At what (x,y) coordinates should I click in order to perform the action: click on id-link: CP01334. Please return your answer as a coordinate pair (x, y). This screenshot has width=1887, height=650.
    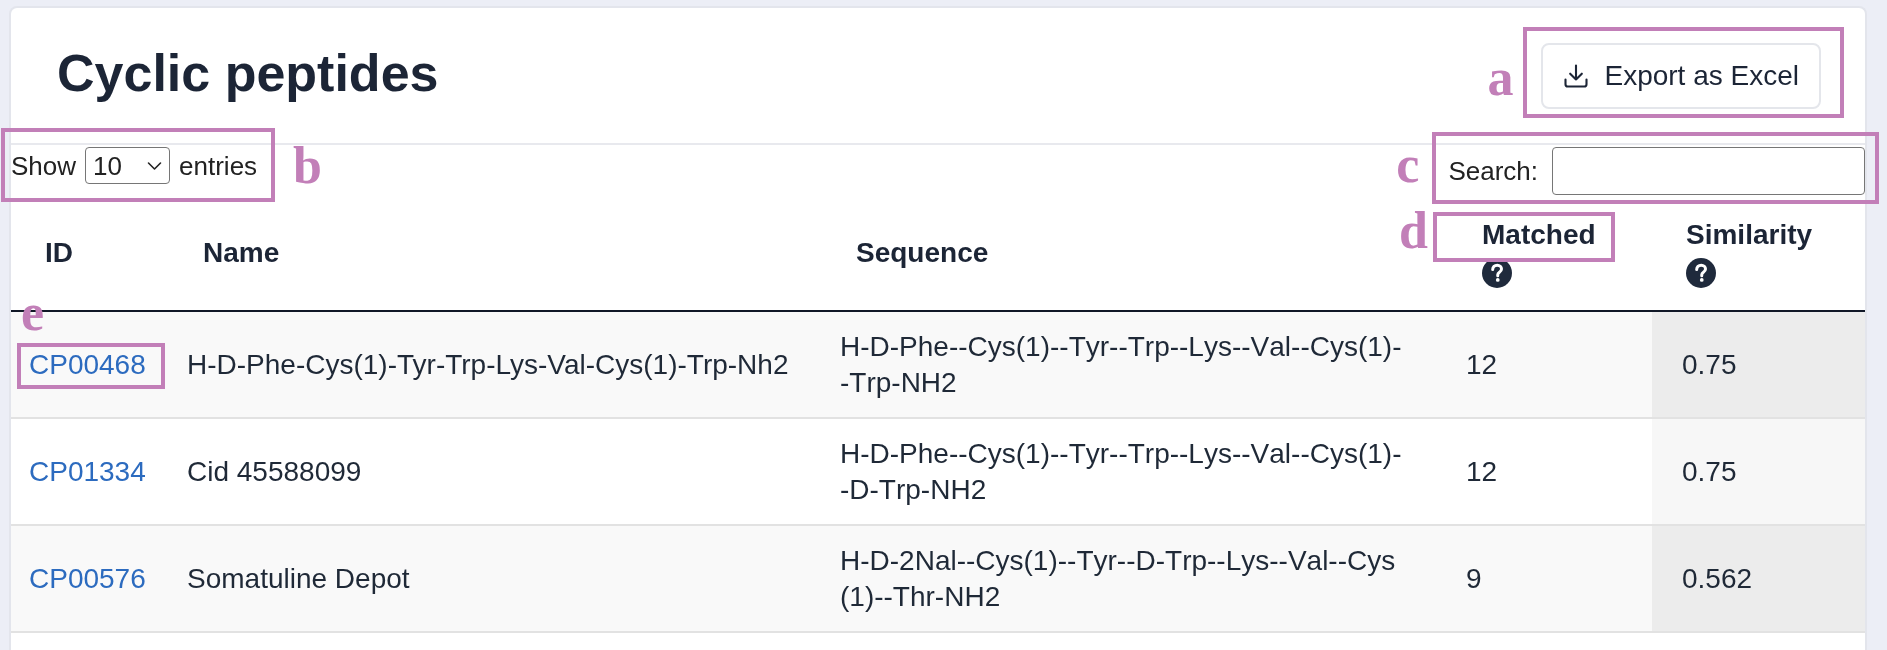
    Looking at the image, I should click on (87, 471).